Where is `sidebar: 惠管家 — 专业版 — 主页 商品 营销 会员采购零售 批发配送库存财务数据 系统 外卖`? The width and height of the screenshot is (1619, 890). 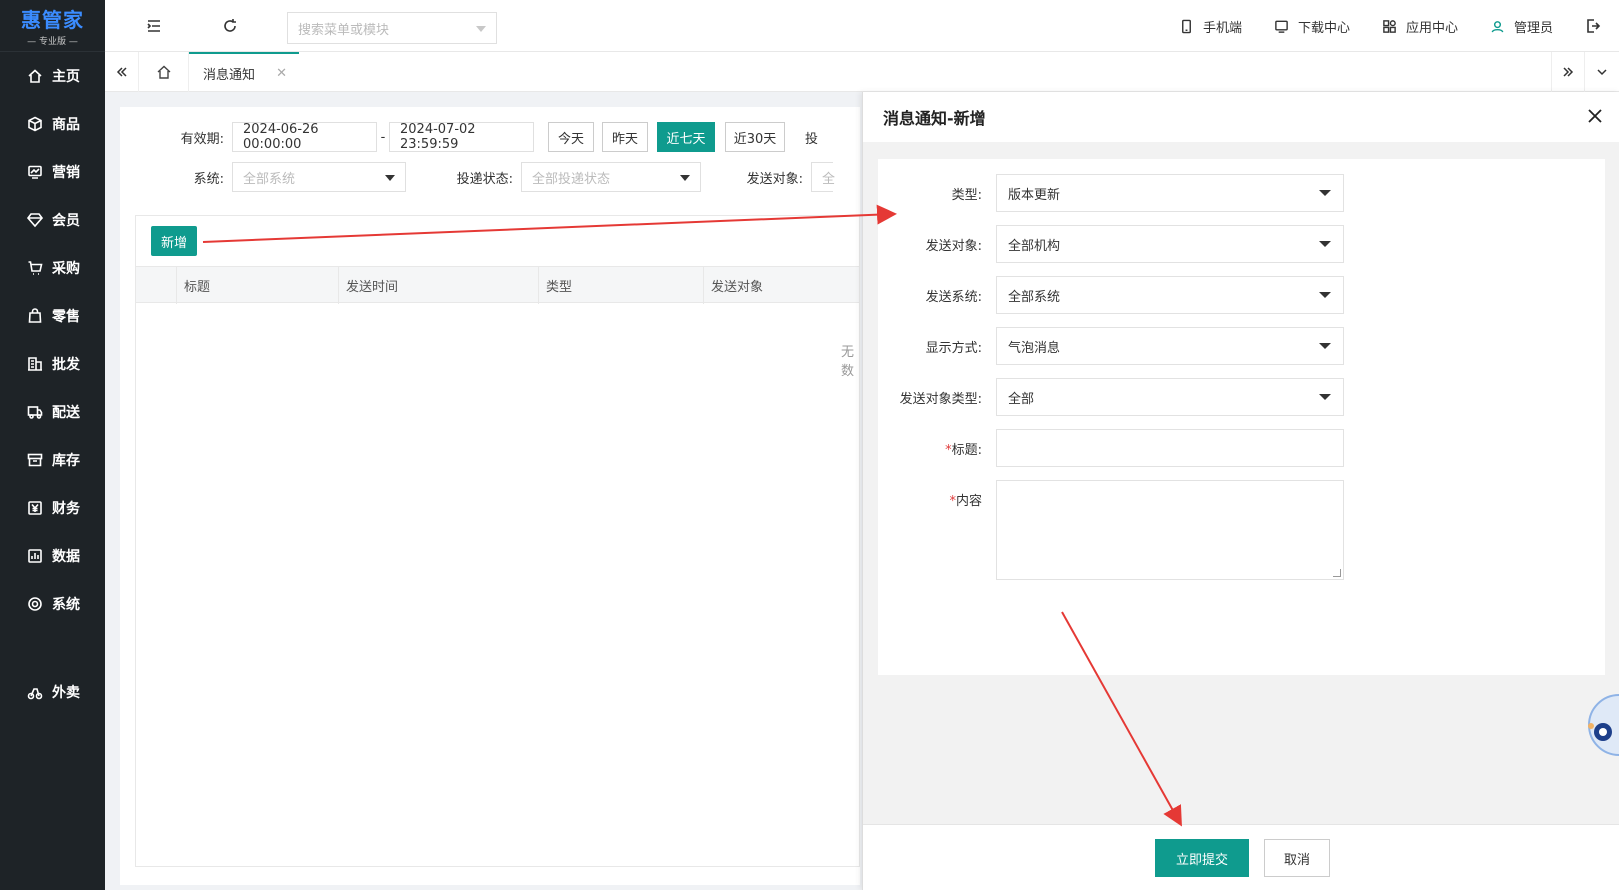
sidebar: 惠管家 — 专业版 — 主页 商品 营销 会员采购零售 批发配送库存财务数据 系统 外卖 is located at coordinates (52, 445).